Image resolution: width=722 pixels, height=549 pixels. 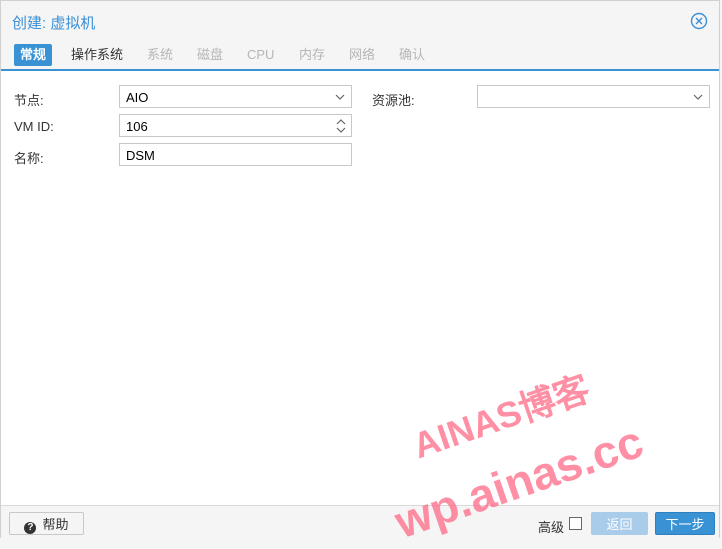 What do you see at coordinates (29, 158) in the screenshot?
I see `name-label: 名称:` at bounding box center [29, 158].